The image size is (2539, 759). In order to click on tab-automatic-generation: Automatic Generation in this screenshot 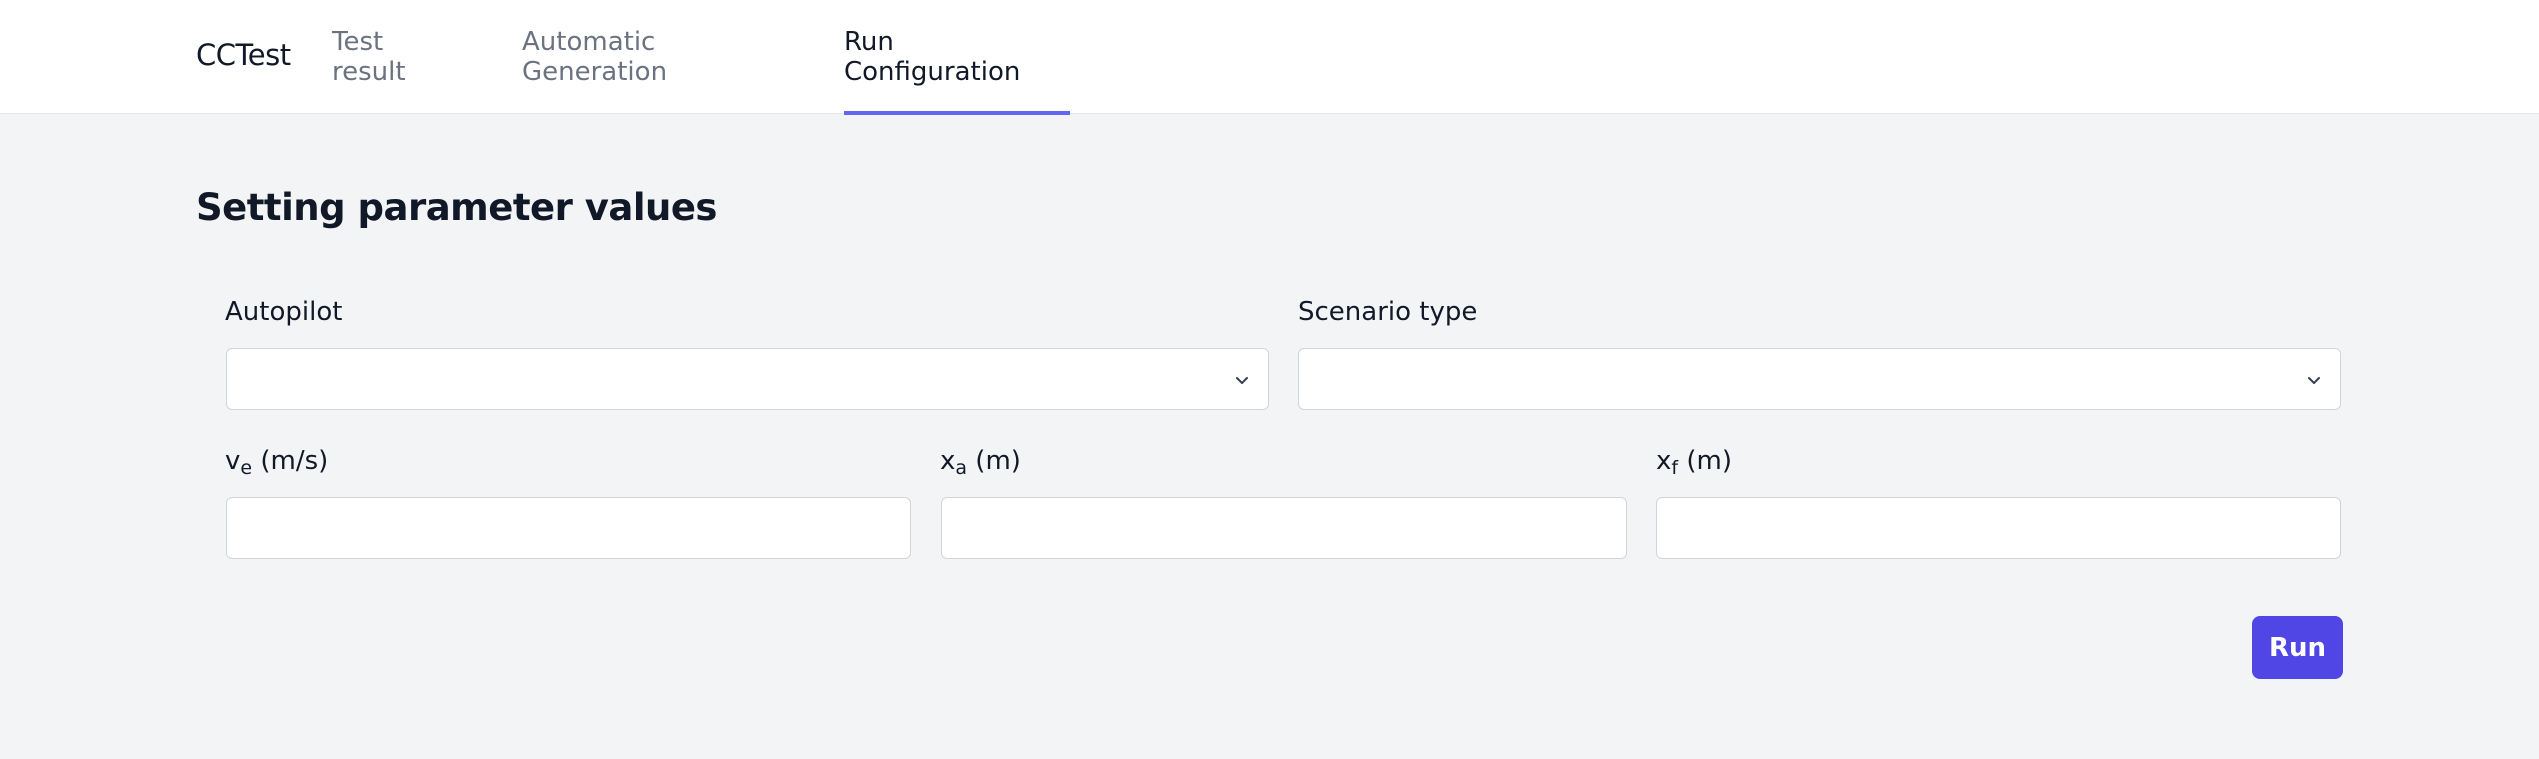, I will do `click(652, 57)`.